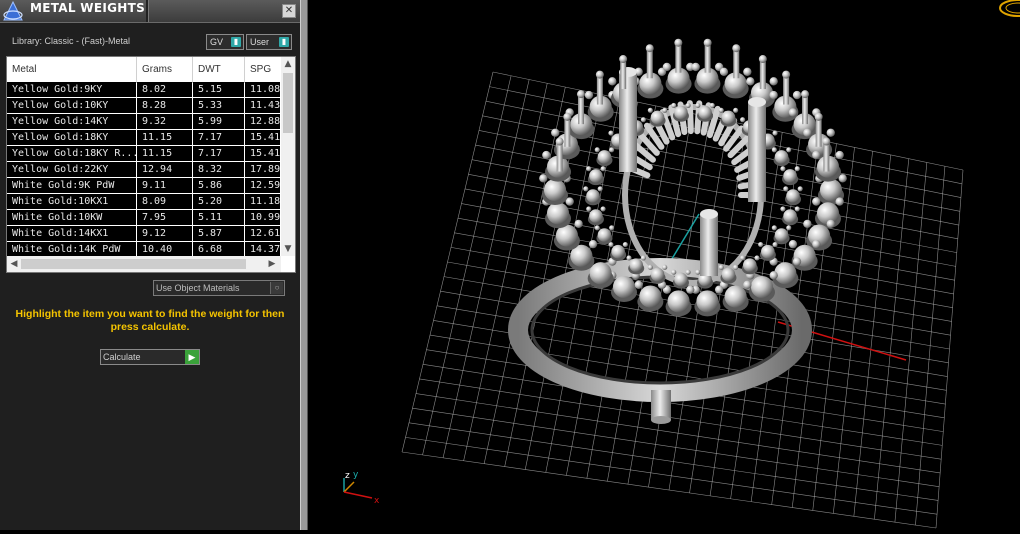 The height and width of the screenshot is (534, 1020). Describe the element at coordinates (133, 264) in the screenshot. I see `horizontal-scroll-thumb` at that location.